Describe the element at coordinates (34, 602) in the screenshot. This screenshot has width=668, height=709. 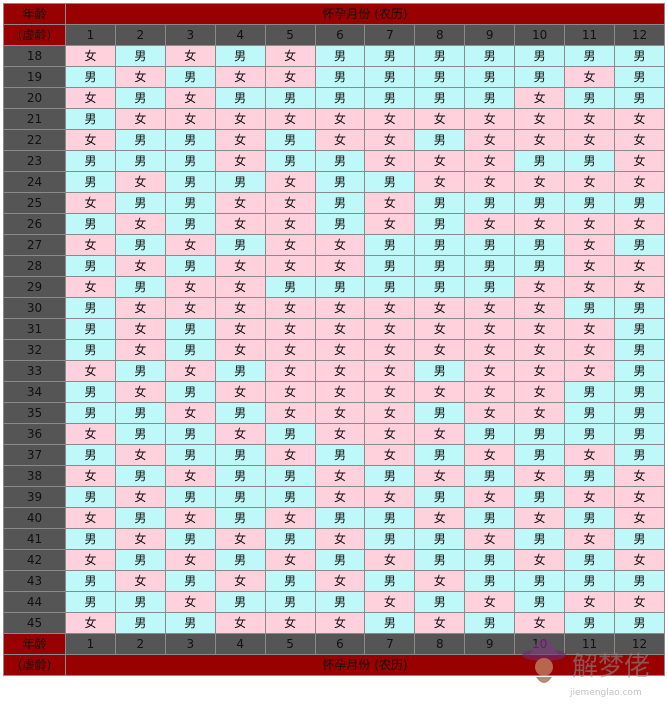
I see `age-value: 44` at that location.